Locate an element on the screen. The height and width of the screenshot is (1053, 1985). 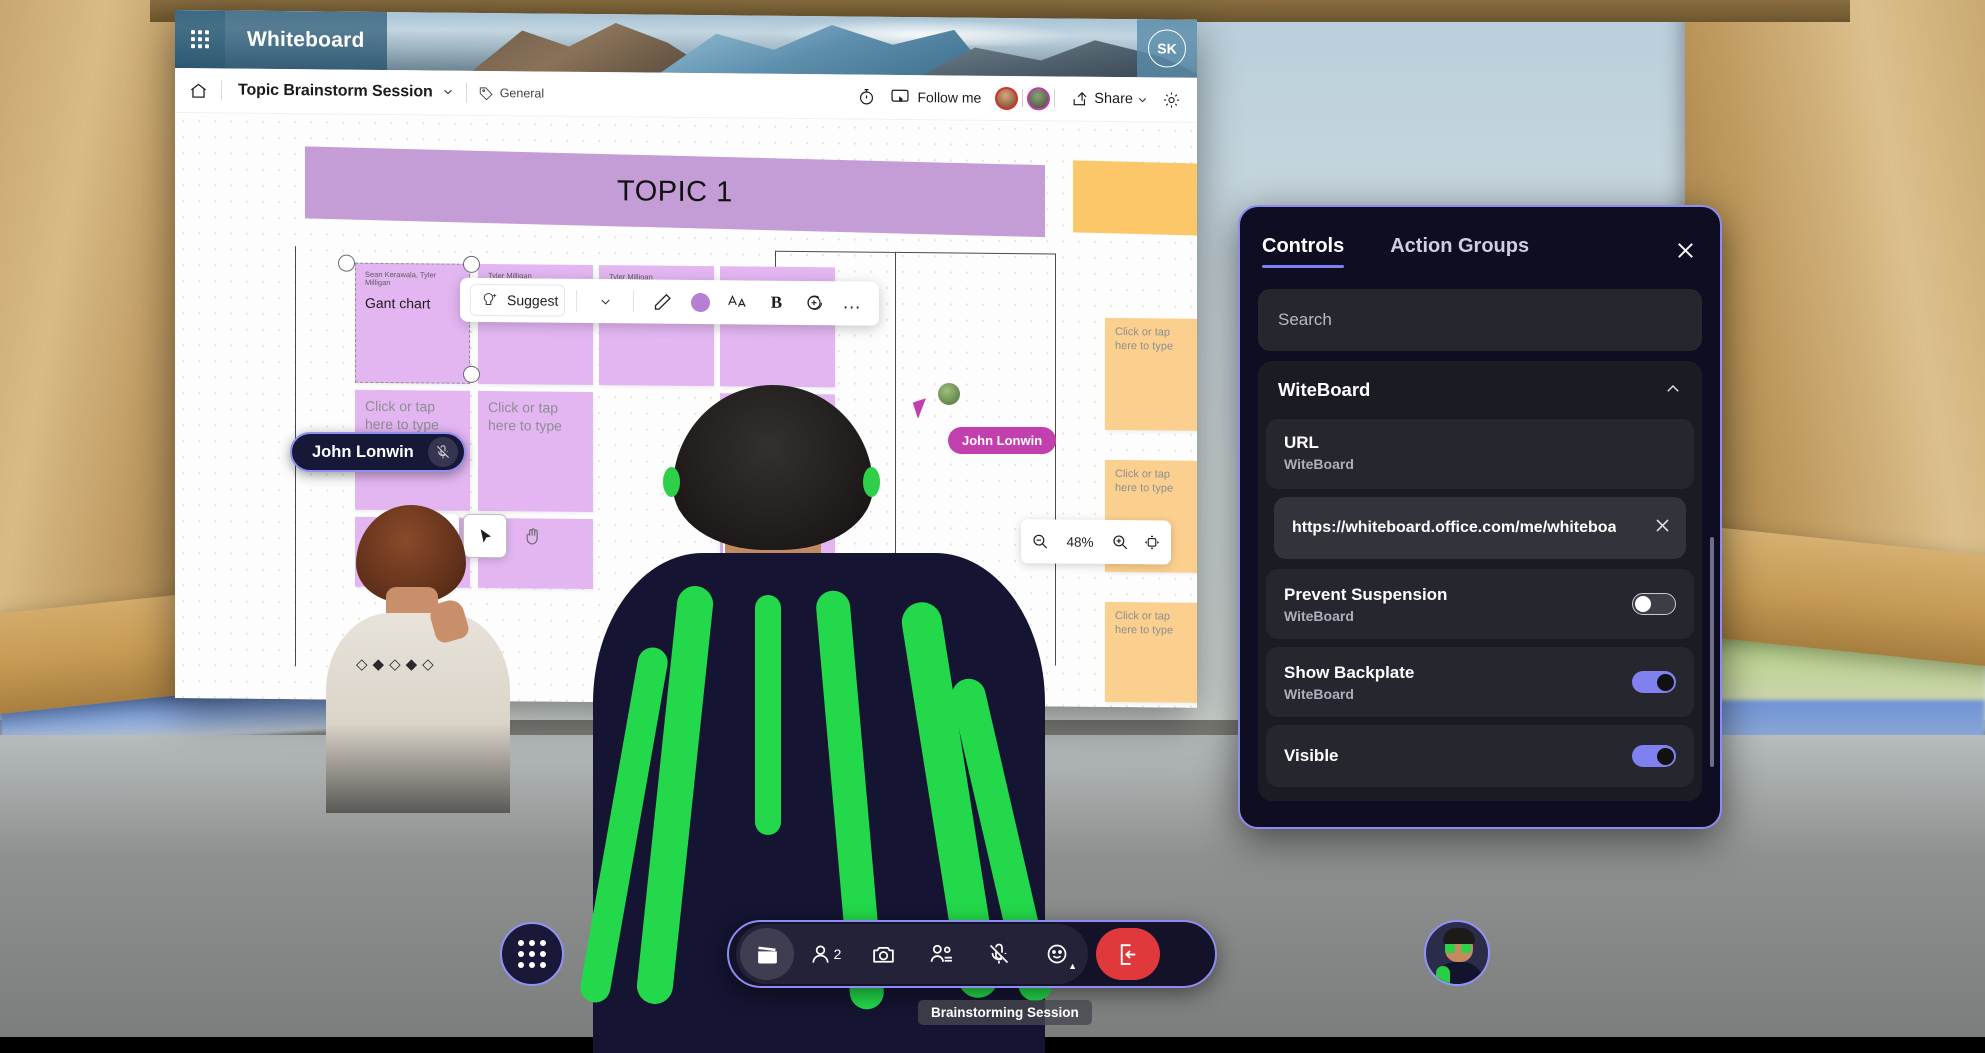
controls-panel-tabs: Controls Action Groups is located at coordinates (1395, 237).